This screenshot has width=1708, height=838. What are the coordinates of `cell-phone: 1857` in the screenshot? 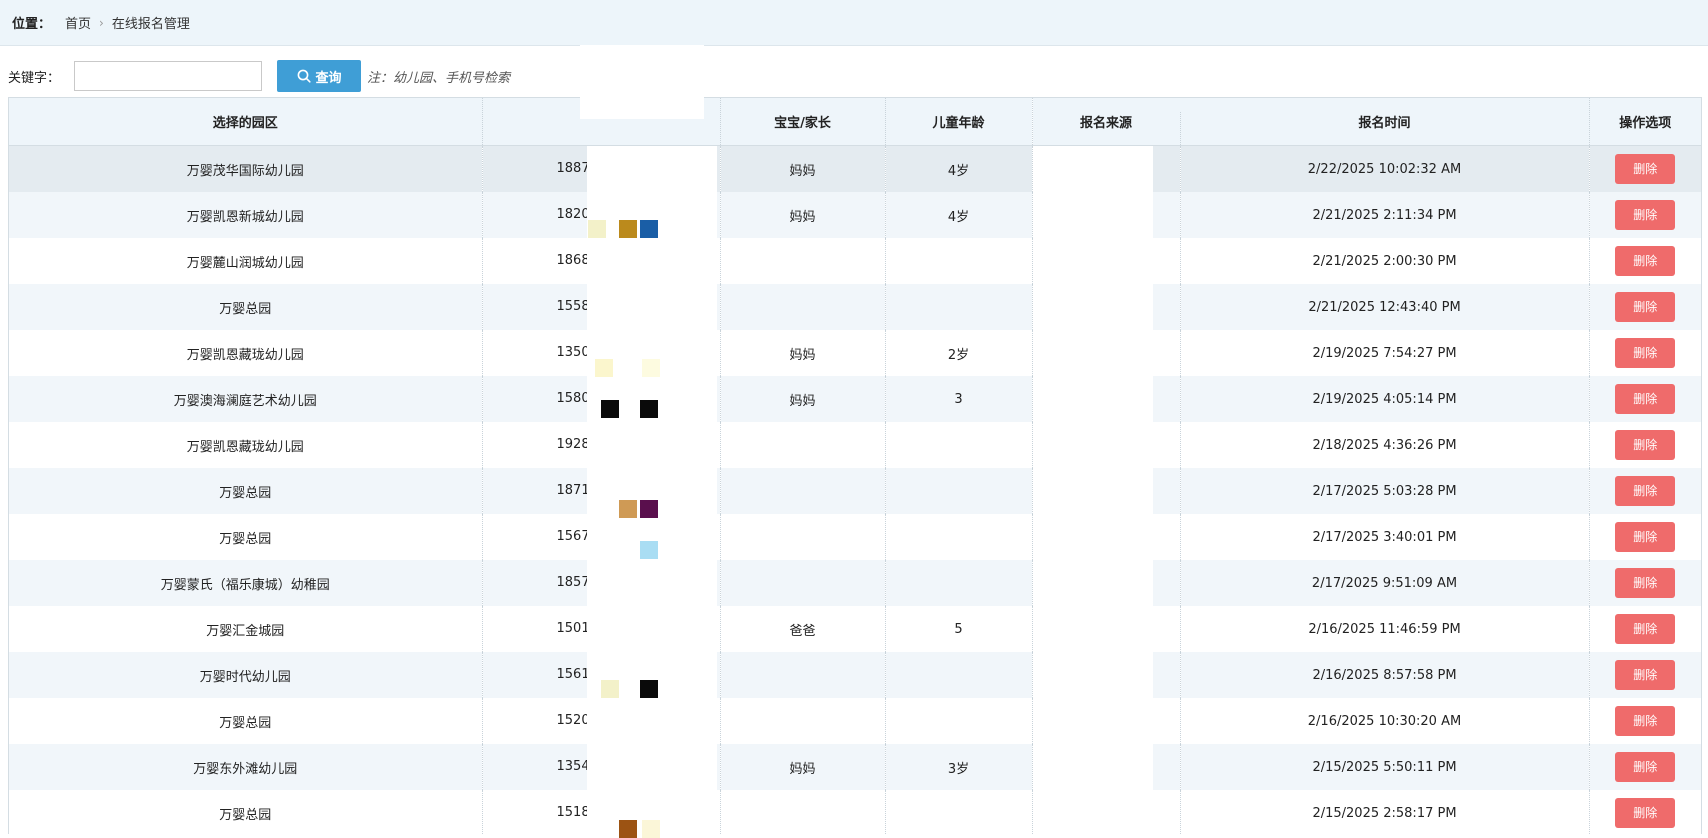 It's located at (600, 583).